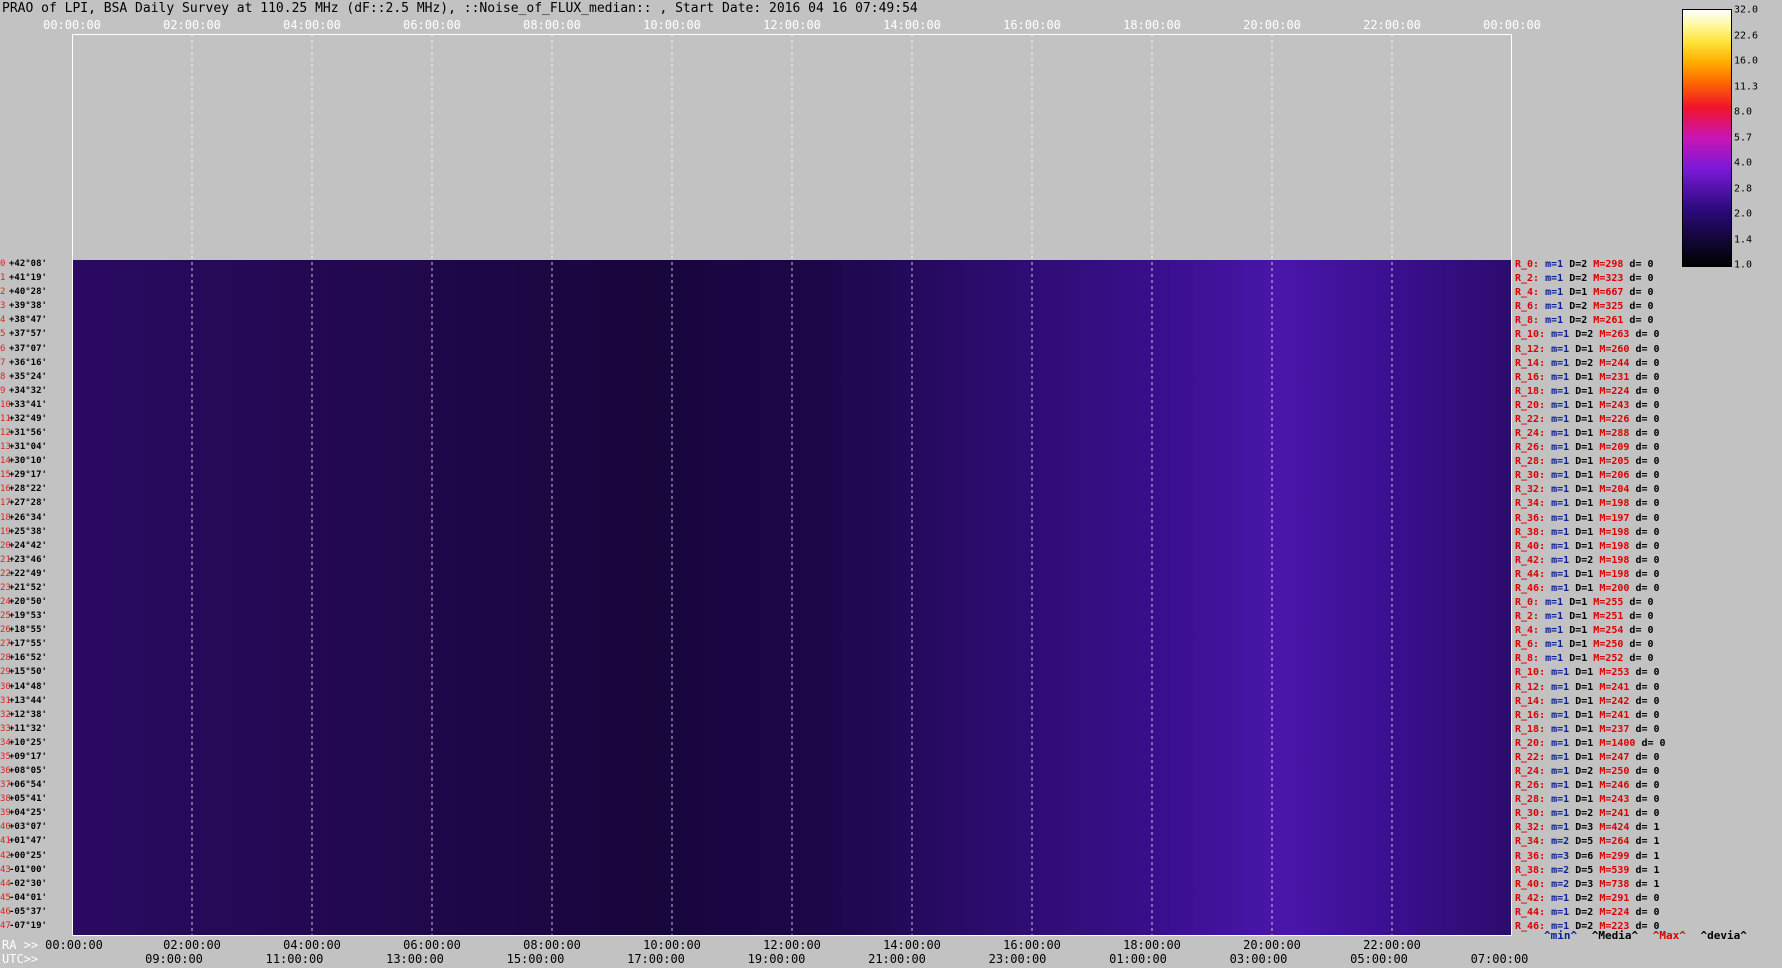 The image size is (1782, 968). Describe the element at coordinates (28, 320) in the screenshot. I see `declination-label: +38°47'` at that location.